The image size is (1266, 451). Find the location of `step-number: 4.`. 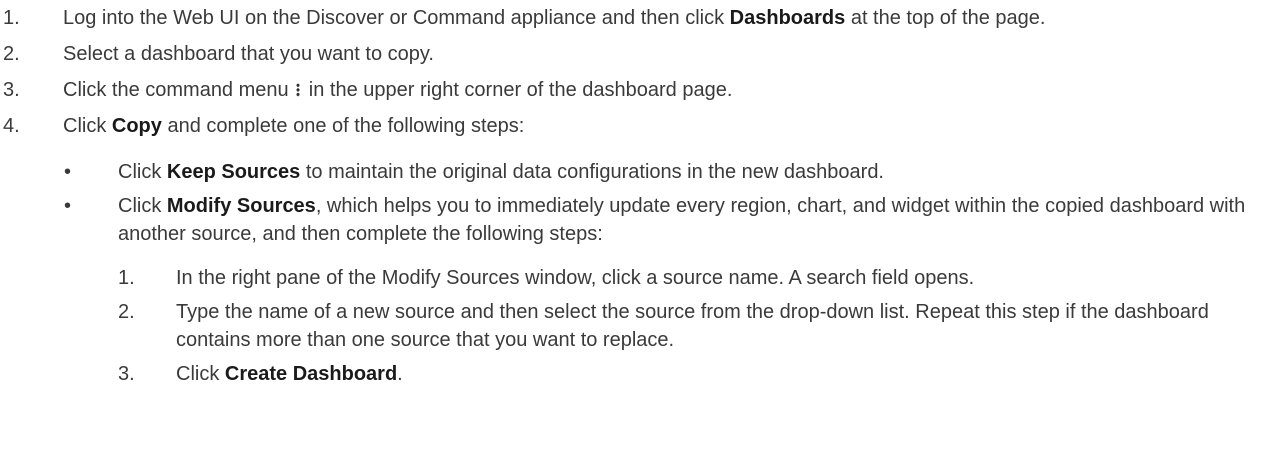

step-number: 4. is located at coordinates (11, 126).